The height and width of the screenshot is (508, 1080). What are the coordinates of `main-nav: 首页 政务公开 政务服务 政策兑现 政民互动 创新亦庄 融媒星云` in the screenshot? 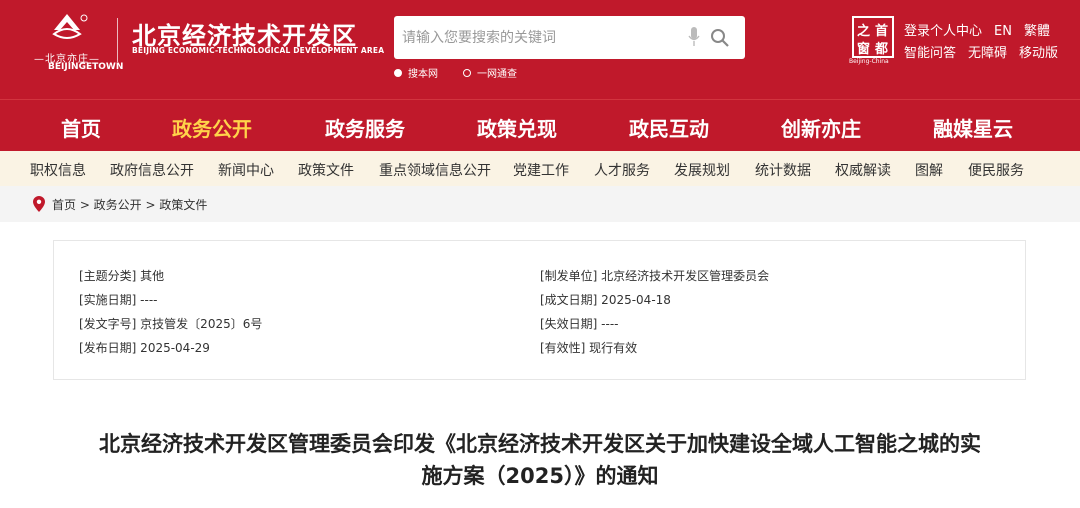 It's located at (540, 125).